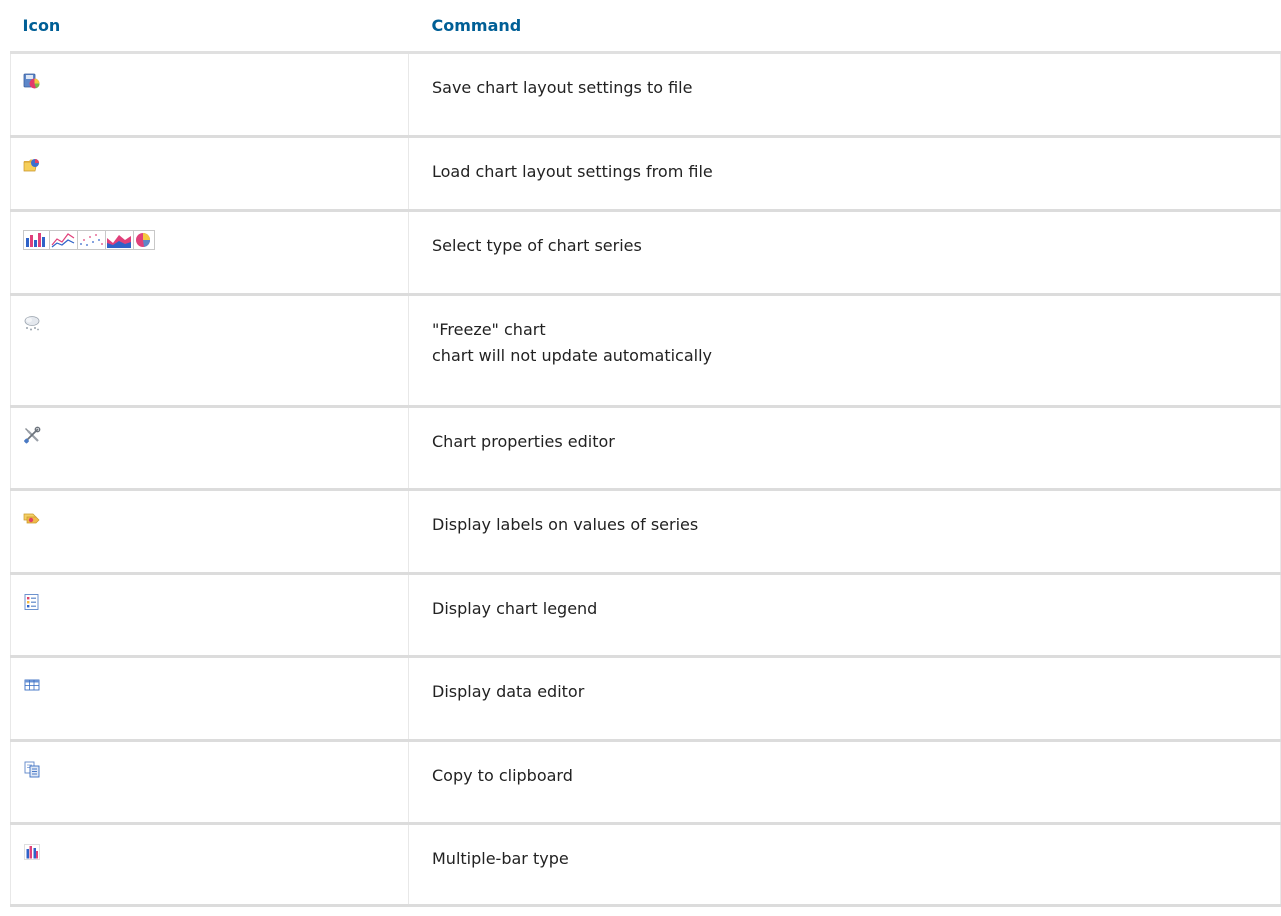 This screenshot has height=916, width=1281. Describe the element at coordinates (32, 852) in the screenshot. I see `multiple-bar-icon` at that location.